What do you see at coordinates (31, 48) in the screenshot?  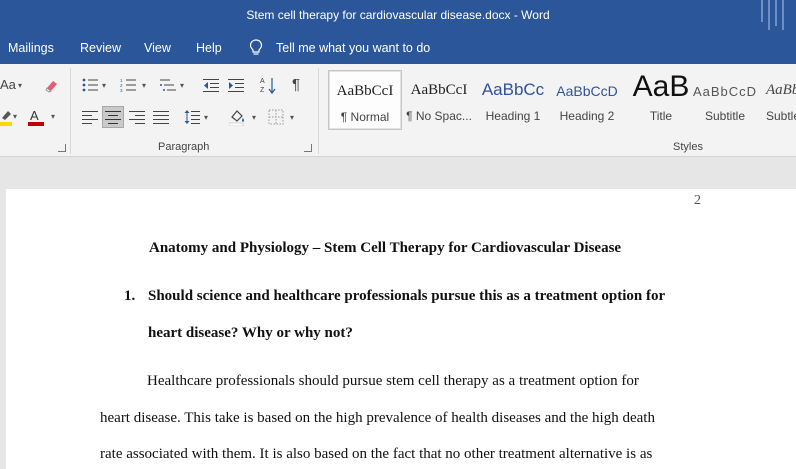 I see `tab-mailings: Mailings` at bounding box center [31, 48].